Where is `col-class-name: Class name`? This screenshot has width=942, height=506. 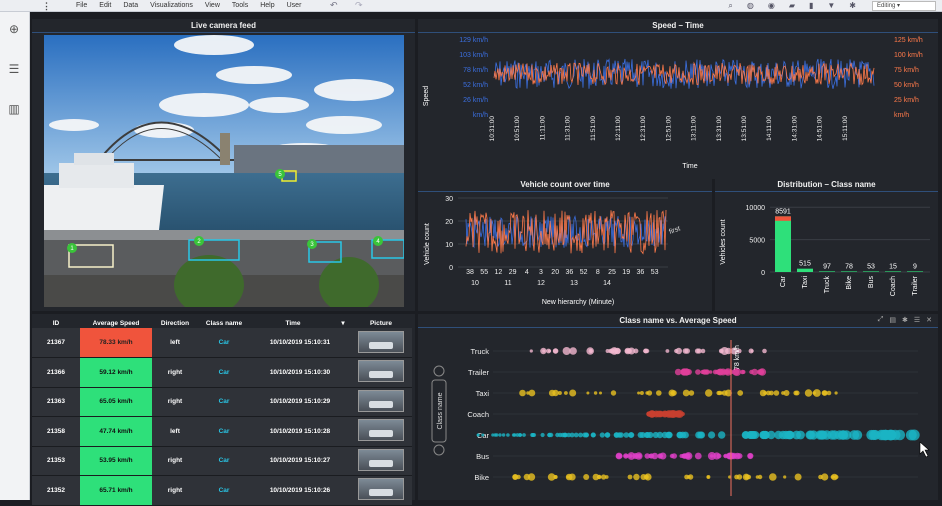
col-class-name: Class name is located at coordinates (224, 323).